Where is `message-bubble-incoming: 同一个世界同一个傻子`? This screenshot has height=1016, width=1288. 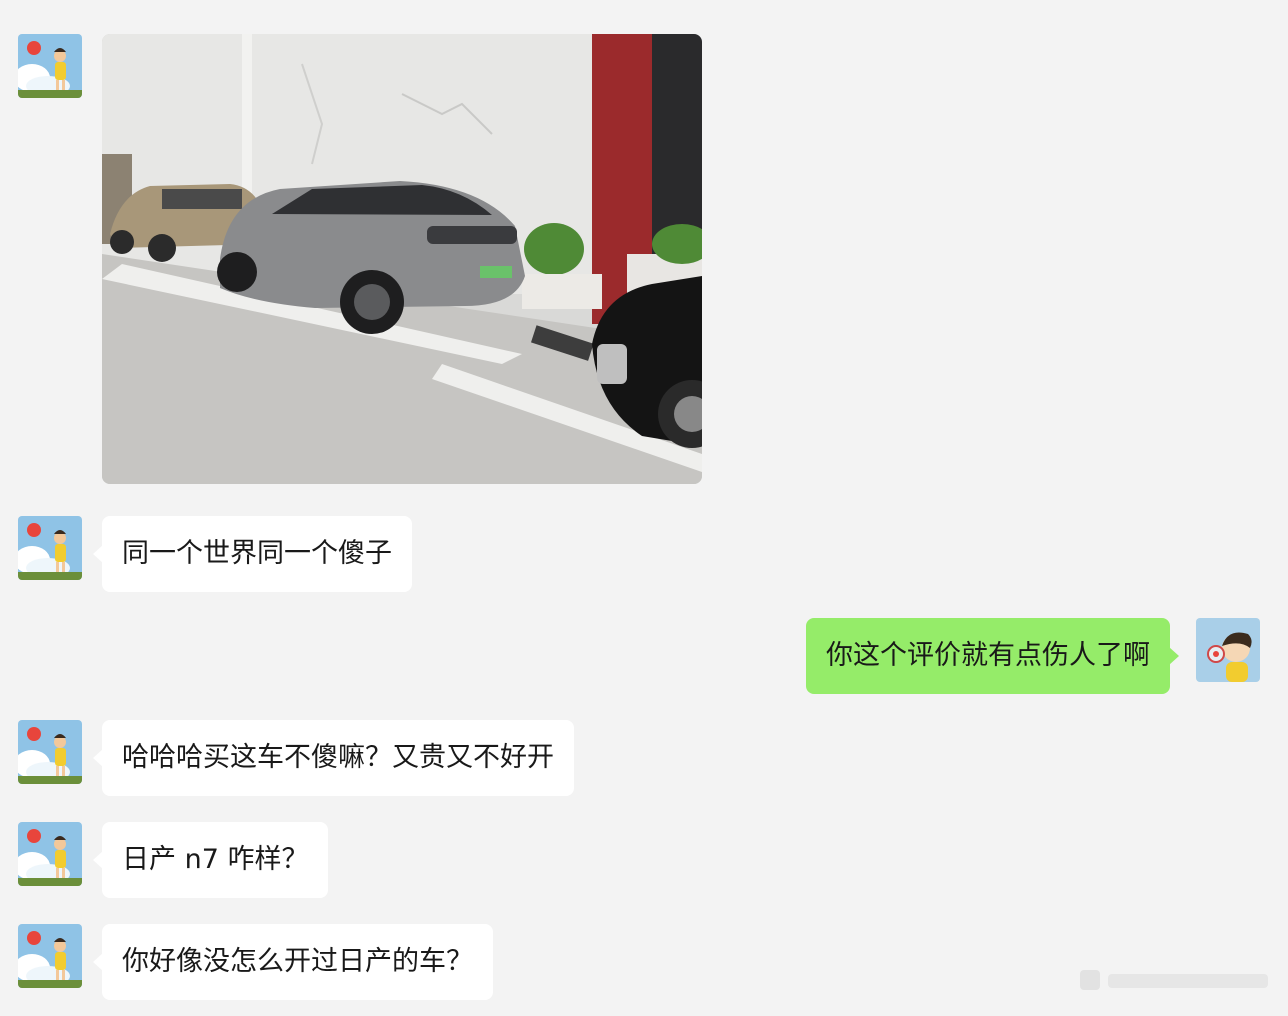
message-bubble-incoming: 同一个世界同一个傻子 is located at coordinates (252, 554).